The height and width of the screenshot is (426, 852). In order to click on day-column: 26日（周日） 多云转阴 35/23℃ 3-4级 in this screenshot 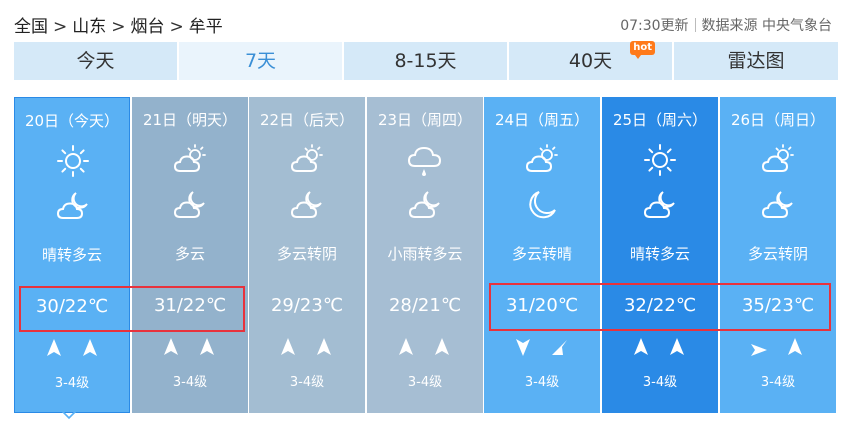, I will do `click(778, 255)`.